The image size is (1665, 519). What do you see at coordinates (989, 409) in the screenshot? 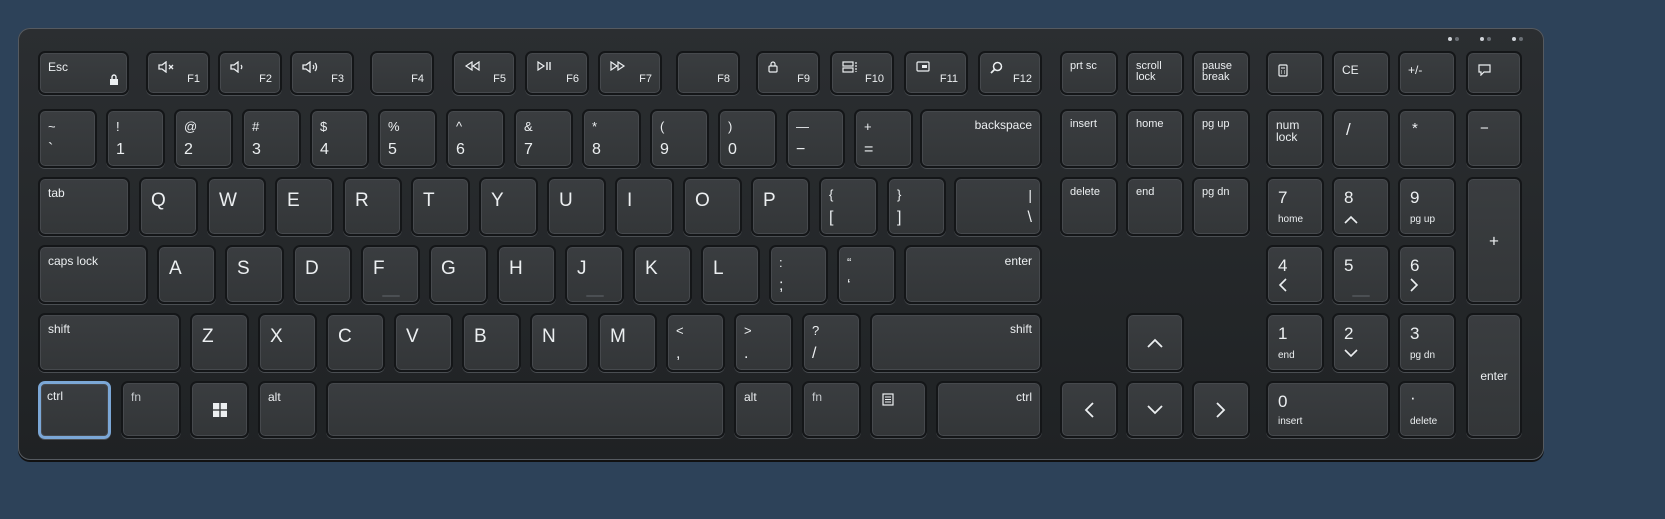
I see `key-right-ctrl: ctrl` at bounding box center [989, 409].